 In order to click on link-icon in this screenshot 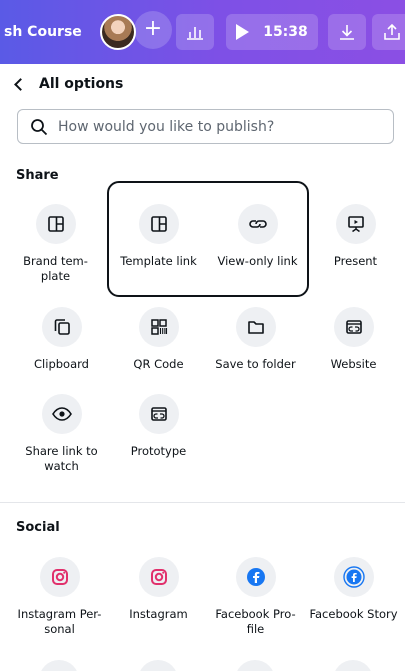, I will do `click(257, 224)`.